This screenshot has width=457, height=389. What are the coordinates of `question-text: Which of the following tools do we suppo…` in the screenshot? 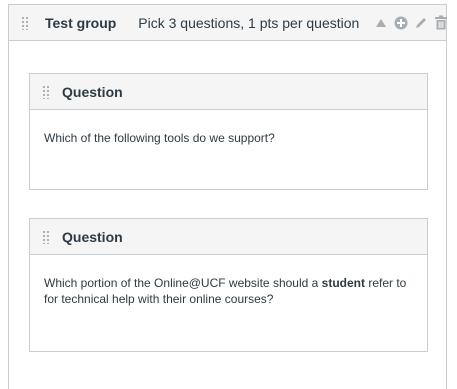 It's located at (159, 138).